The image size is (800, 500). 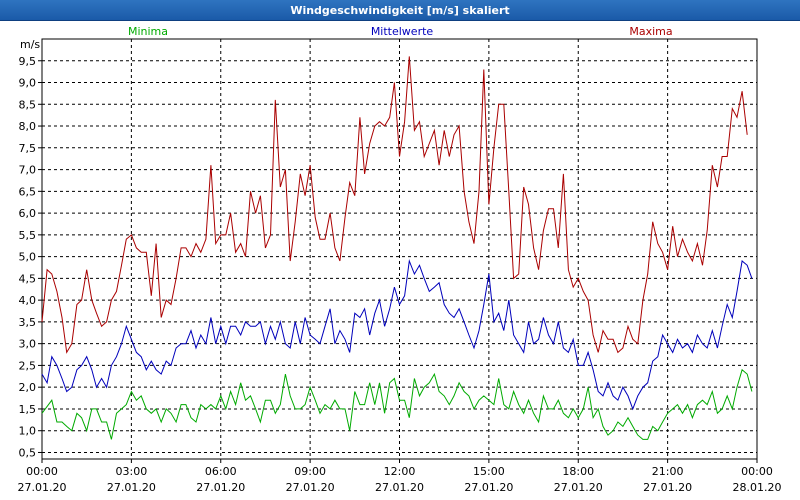 I want to click on y-tick-label: 7,5, so click(x=28, y=148).